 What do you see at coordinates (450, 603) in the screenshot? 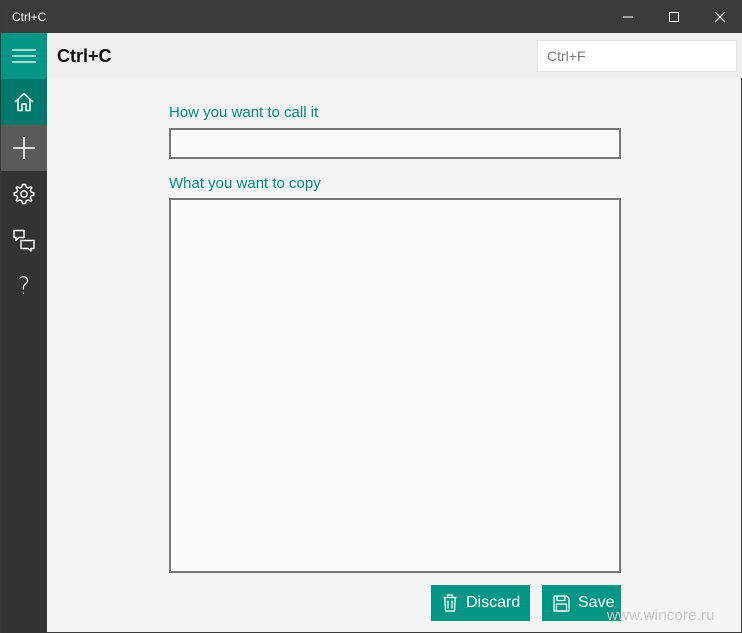
I see `trash-icon` at bounding box center [450, 603].